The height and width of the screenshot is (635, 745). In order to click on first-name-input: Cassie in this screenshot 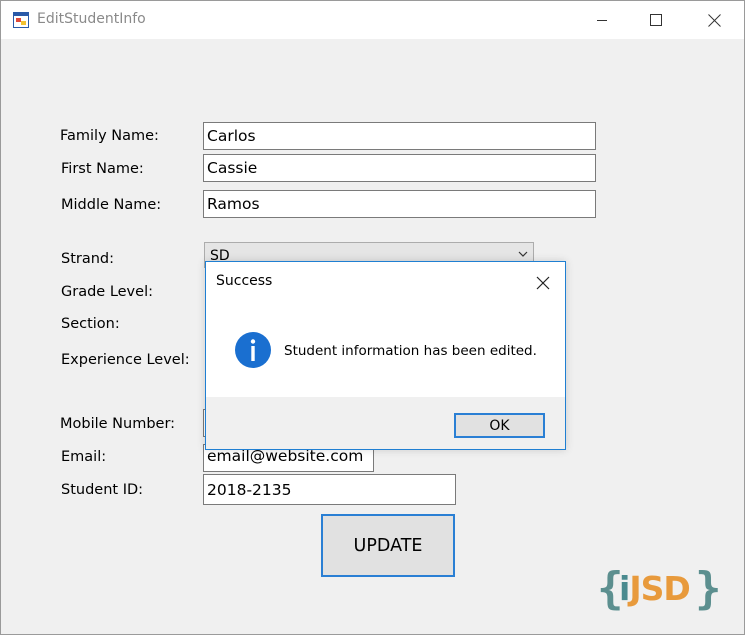, I will do `click(399, 168)`.